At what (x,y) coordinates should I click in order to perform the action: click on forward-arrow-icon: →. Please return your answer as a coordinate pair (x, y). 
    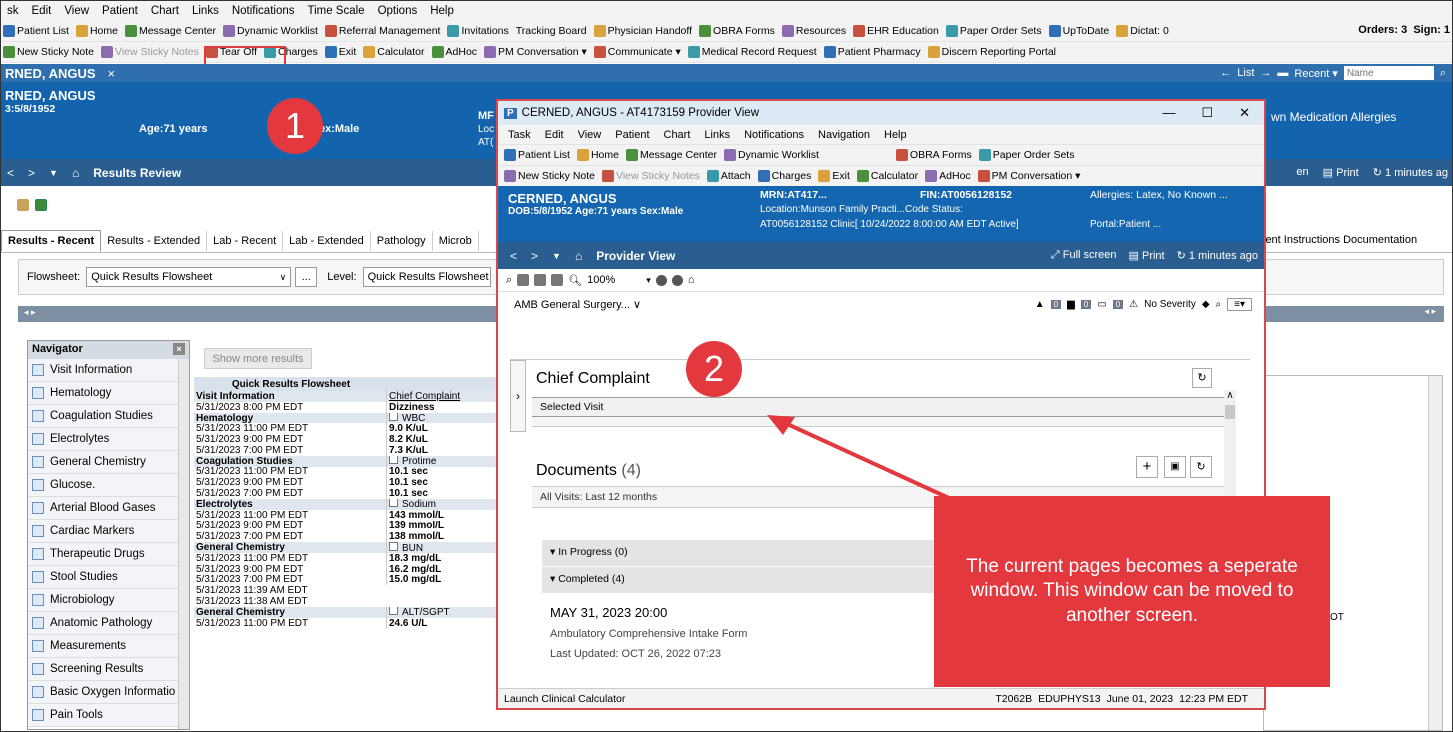
    Looking at the image, I should click on (1265, 73).